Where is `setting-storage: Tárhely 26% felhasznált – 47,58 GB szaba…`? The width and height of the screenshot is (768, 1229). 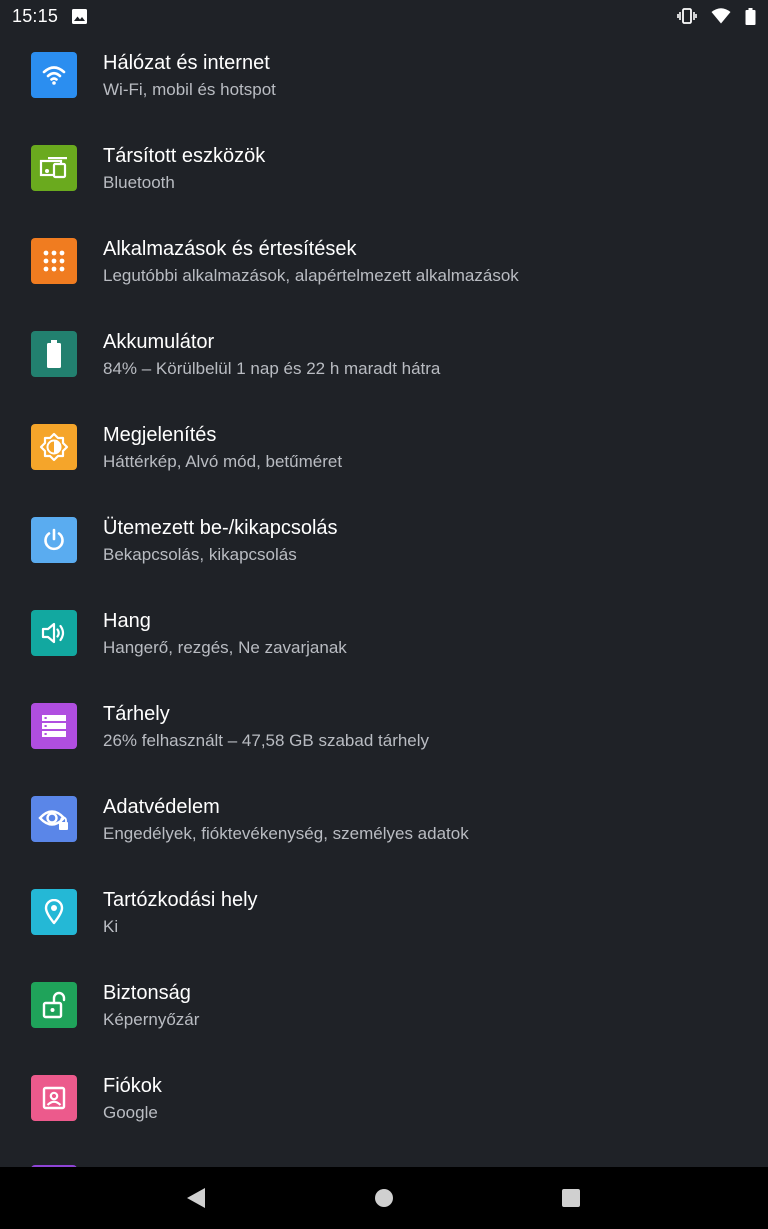
setting-storage: Tárhely 26% felhasznált – 47,58 GB szaba… is located at coordinates (384, 729).